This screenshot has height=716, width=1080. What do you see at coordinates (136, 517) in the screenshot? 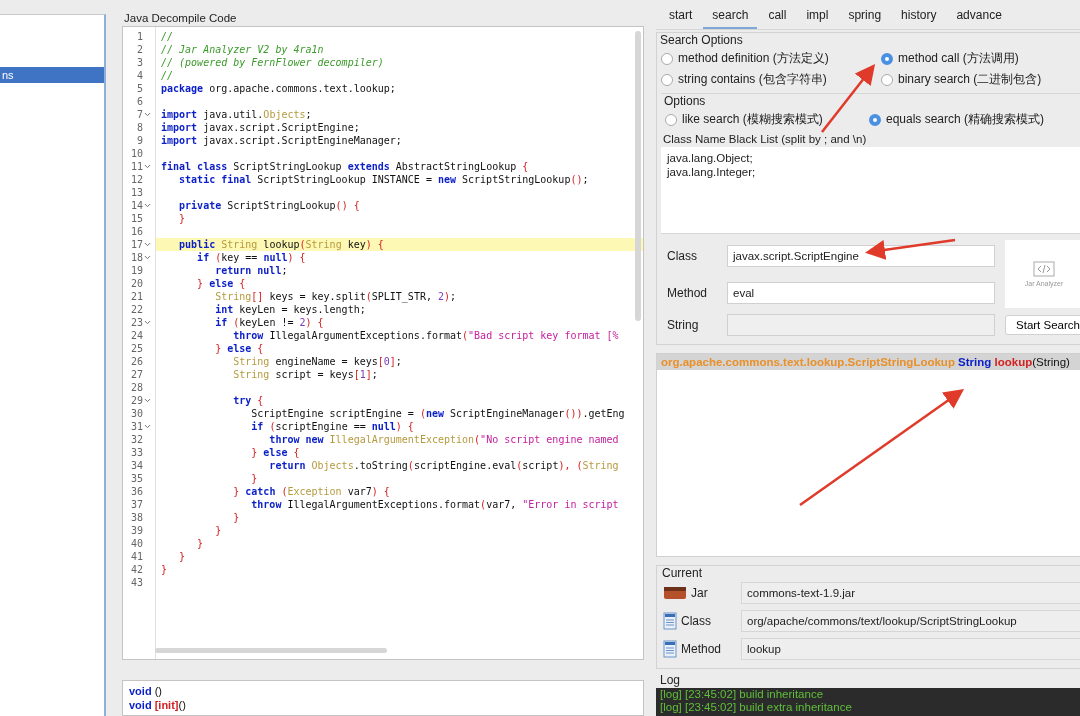
I see `line-number: 38` at bounding box center [136, 517].